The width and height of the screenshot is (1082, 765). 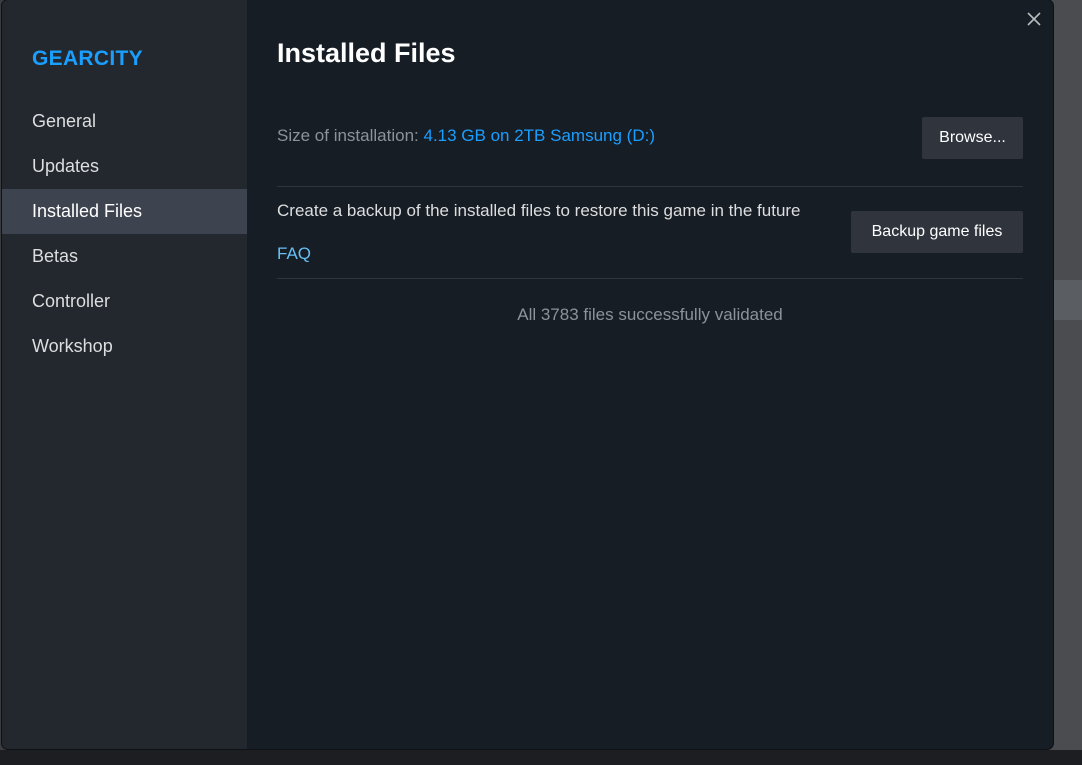 I want to click on close-button, so click(x=1034, y=19).